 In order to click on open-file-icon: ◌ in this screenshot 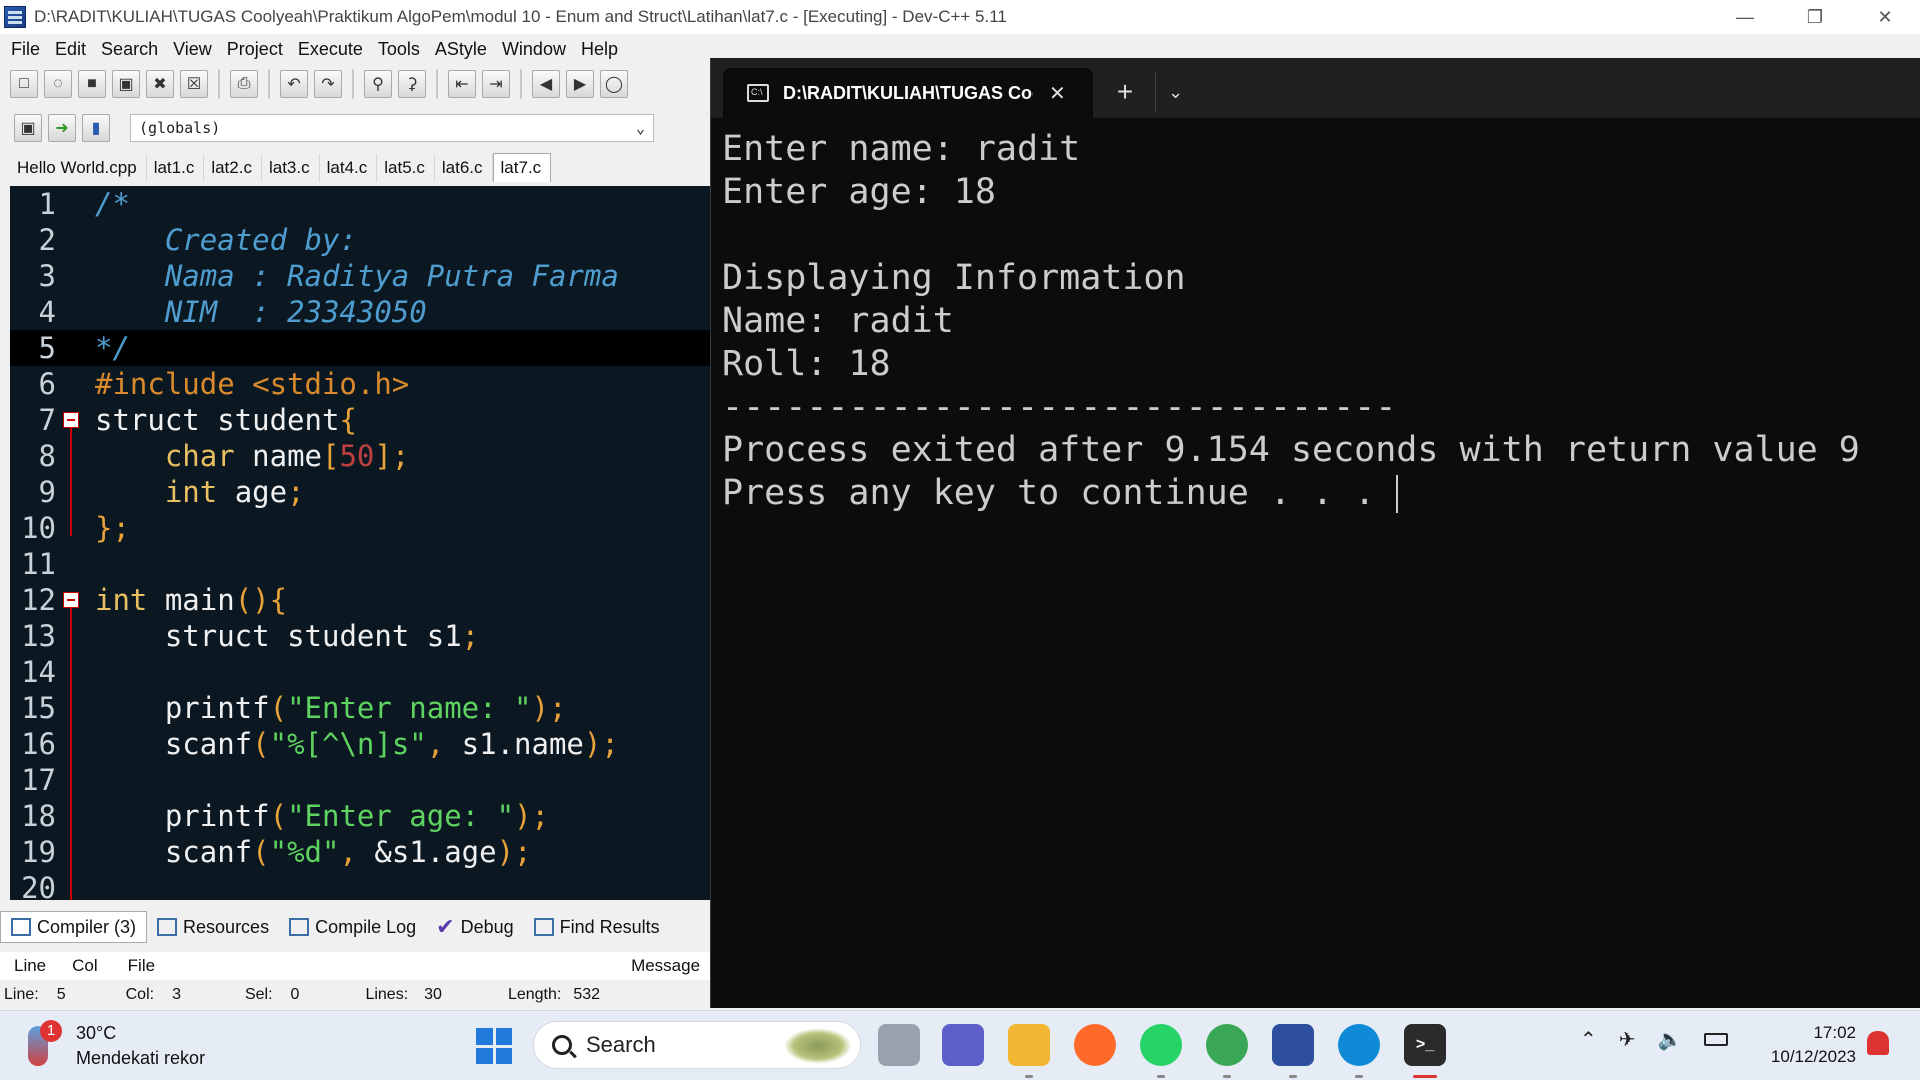, I will do `click(58, 84)`.